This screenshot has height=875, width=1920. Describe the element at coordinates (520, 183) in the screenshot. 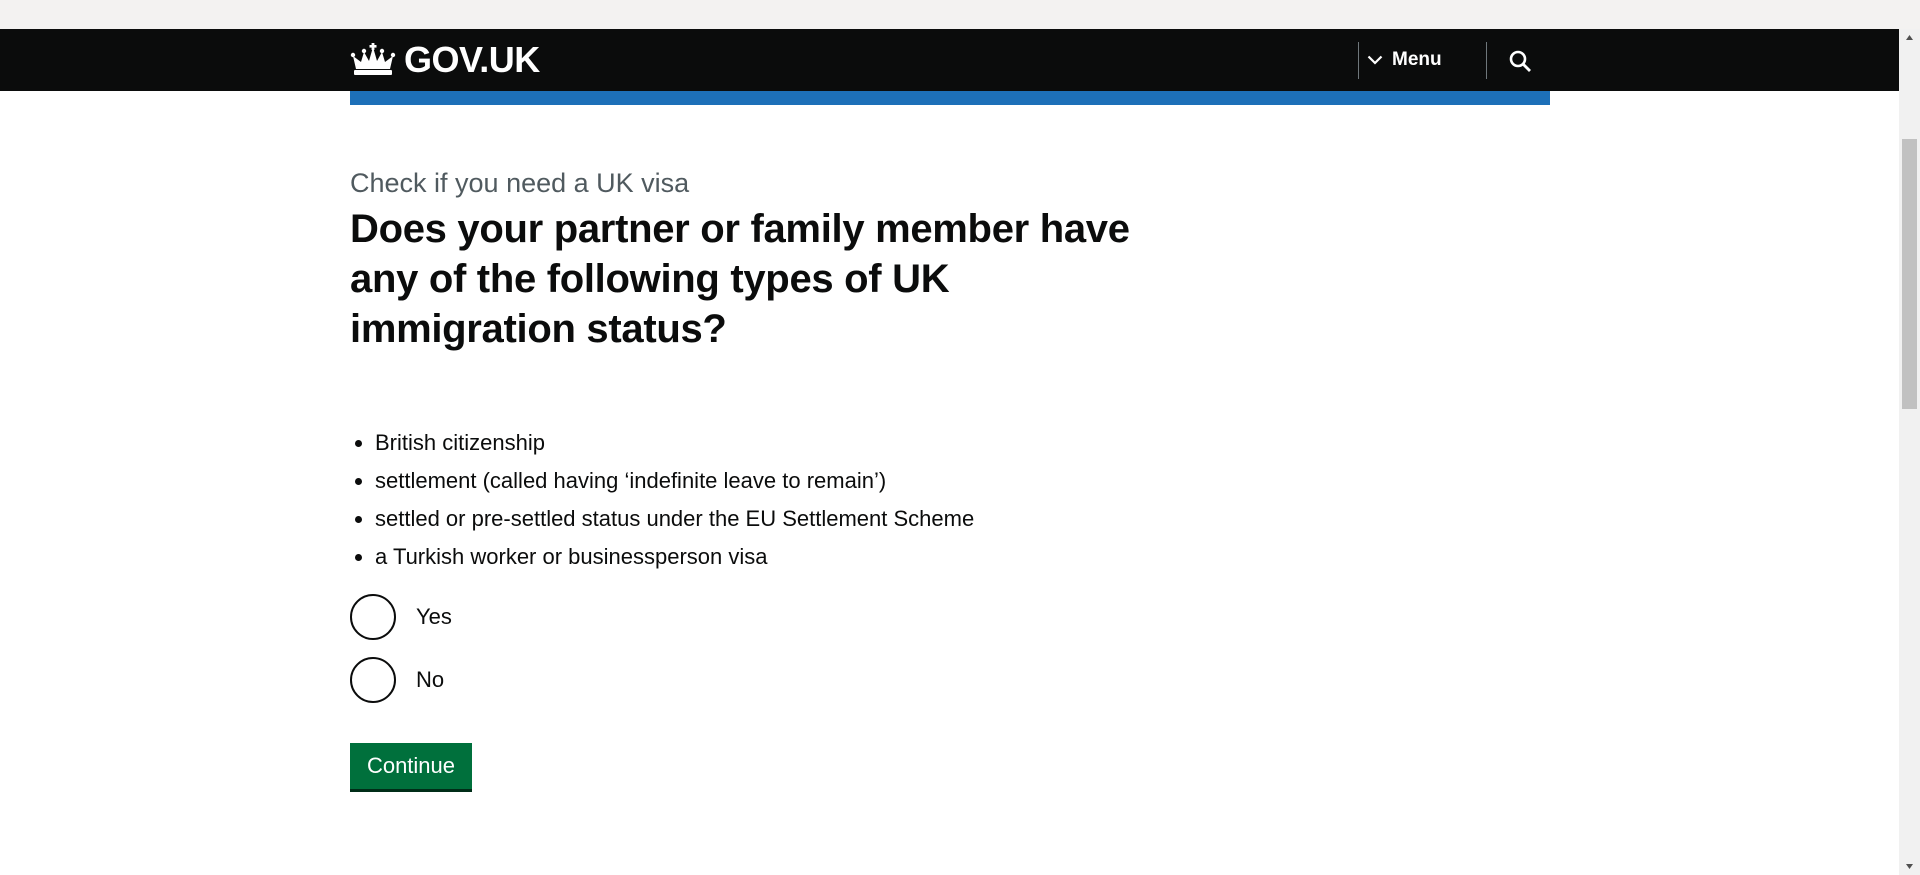

I see `page-caption: Check if you need a UK visa` at that location.